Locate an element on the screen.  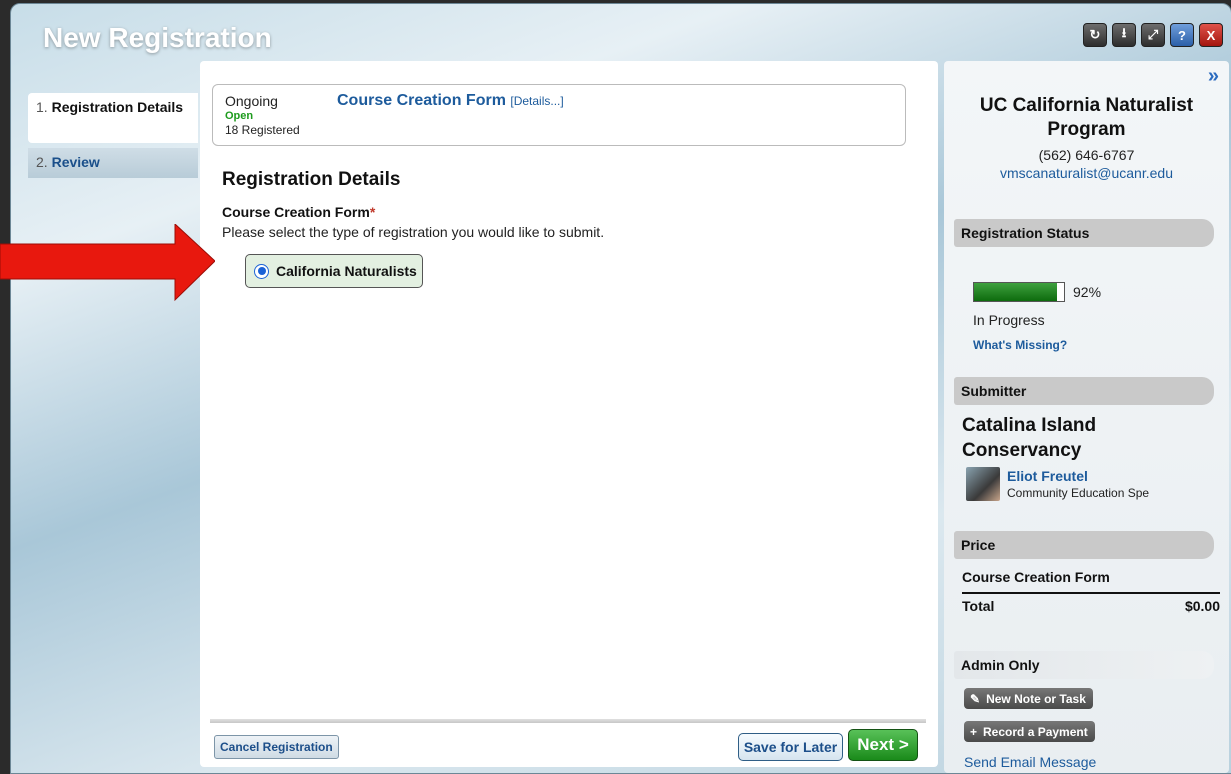
window-controls: ↻ ⭳ ⤢ ? X is located at coordinates (1153, 35).